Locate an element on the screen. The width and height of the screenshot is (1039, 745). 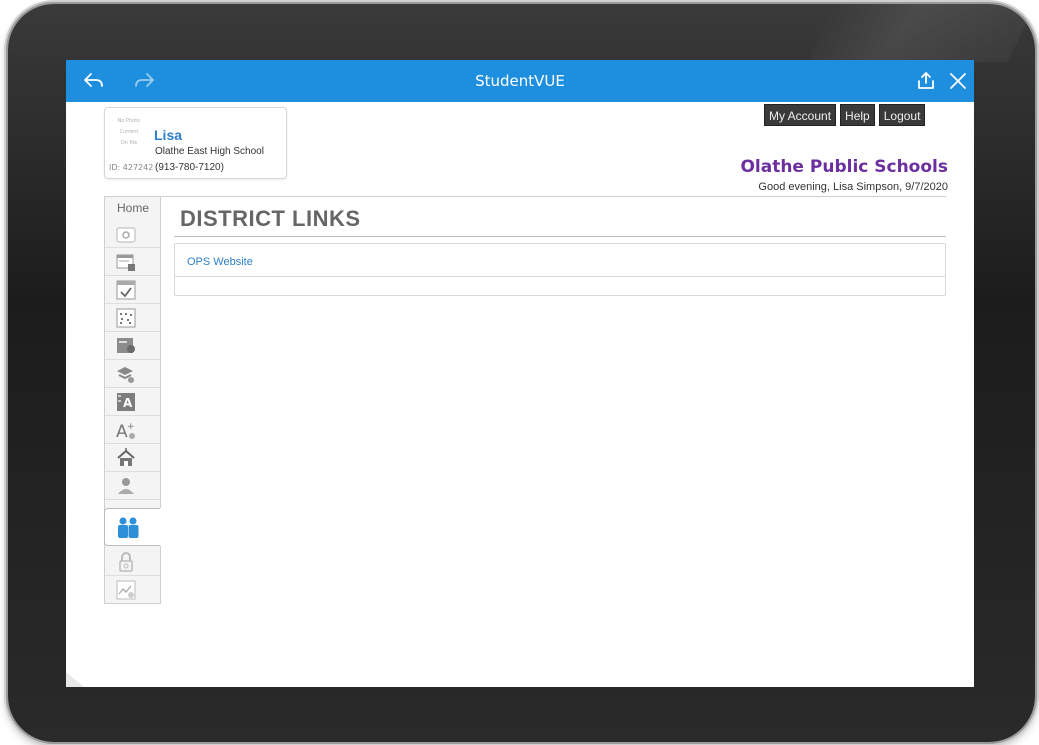
class-schedule-icon is located at coordinates (126, 318).